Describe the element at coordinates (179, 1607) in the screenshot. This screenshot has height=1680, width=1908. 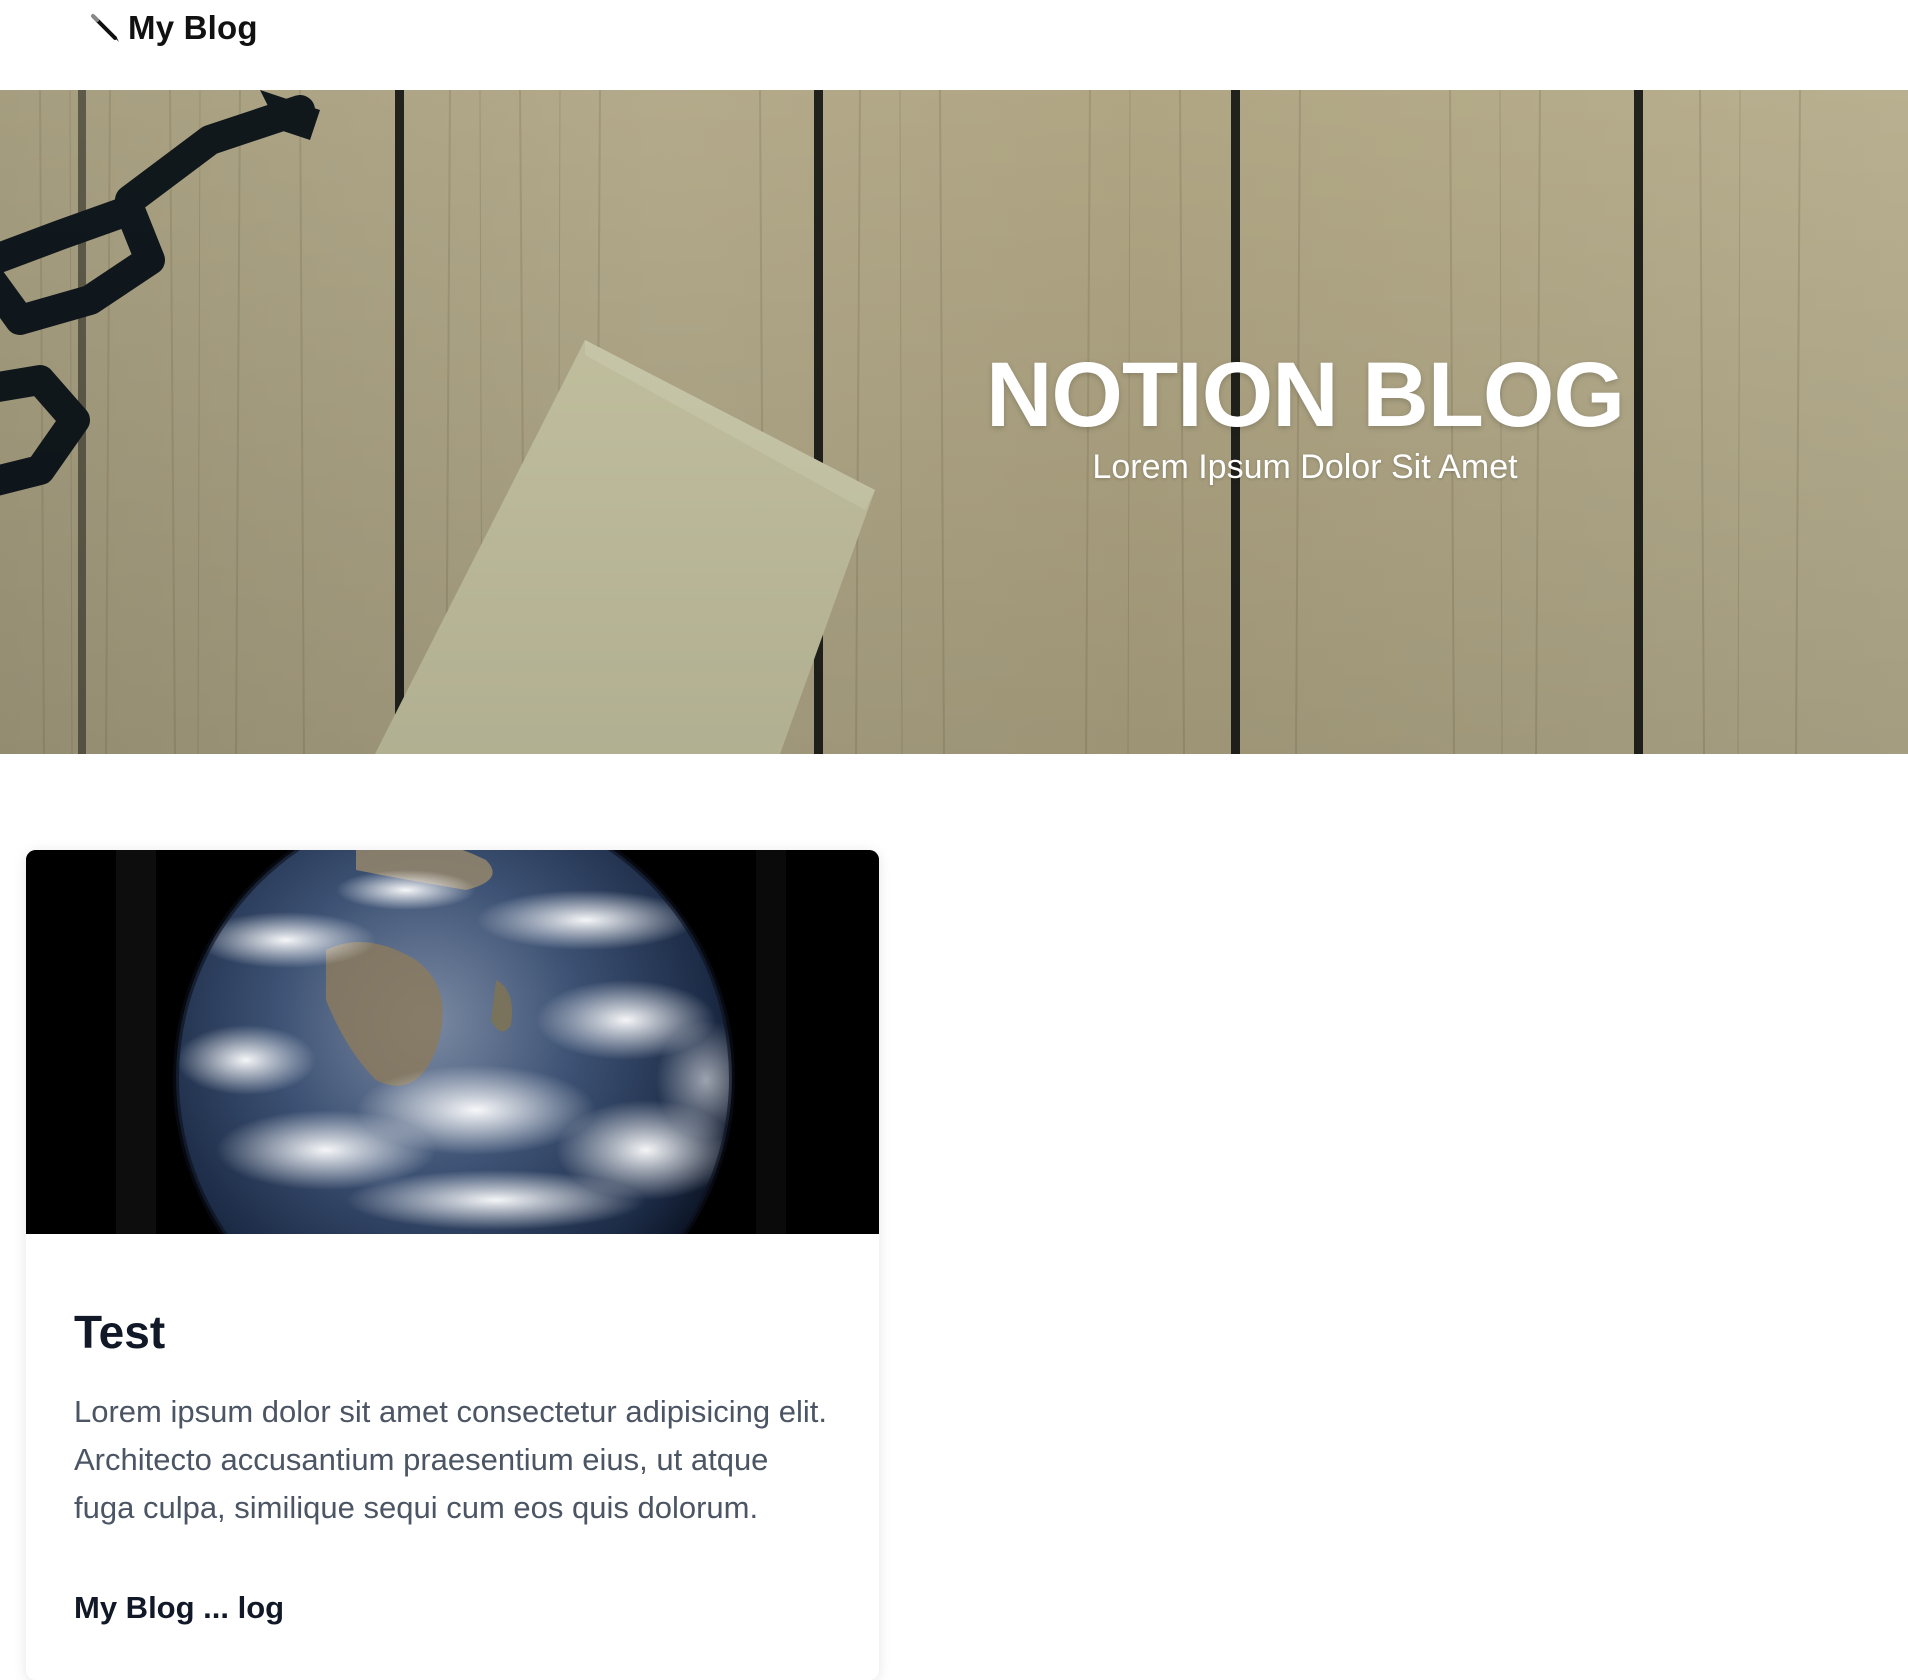
I see `post-meta: My Blog ... log` at that location.